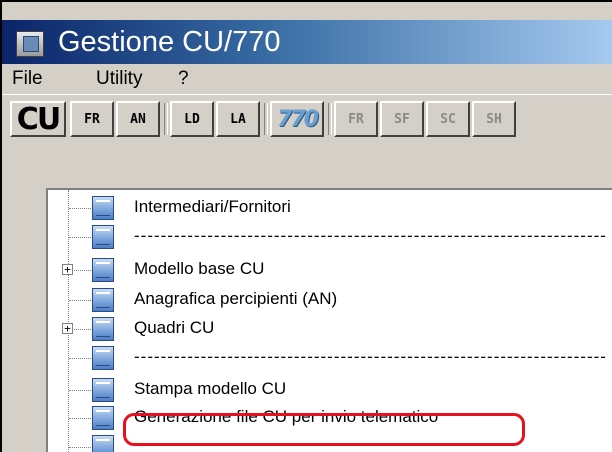 This screenshot has width=612, height=452. I want to click on fr-label: FR, so click(92, 119).